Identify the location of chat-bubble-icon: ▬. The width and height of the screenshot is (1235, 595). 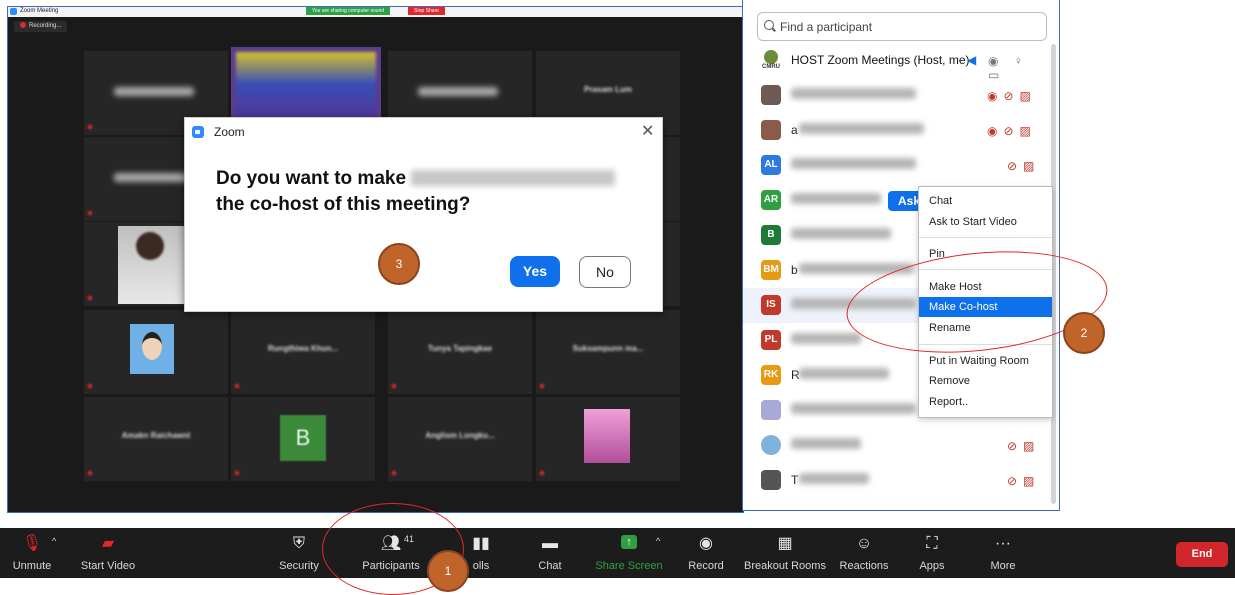
(550, 543).